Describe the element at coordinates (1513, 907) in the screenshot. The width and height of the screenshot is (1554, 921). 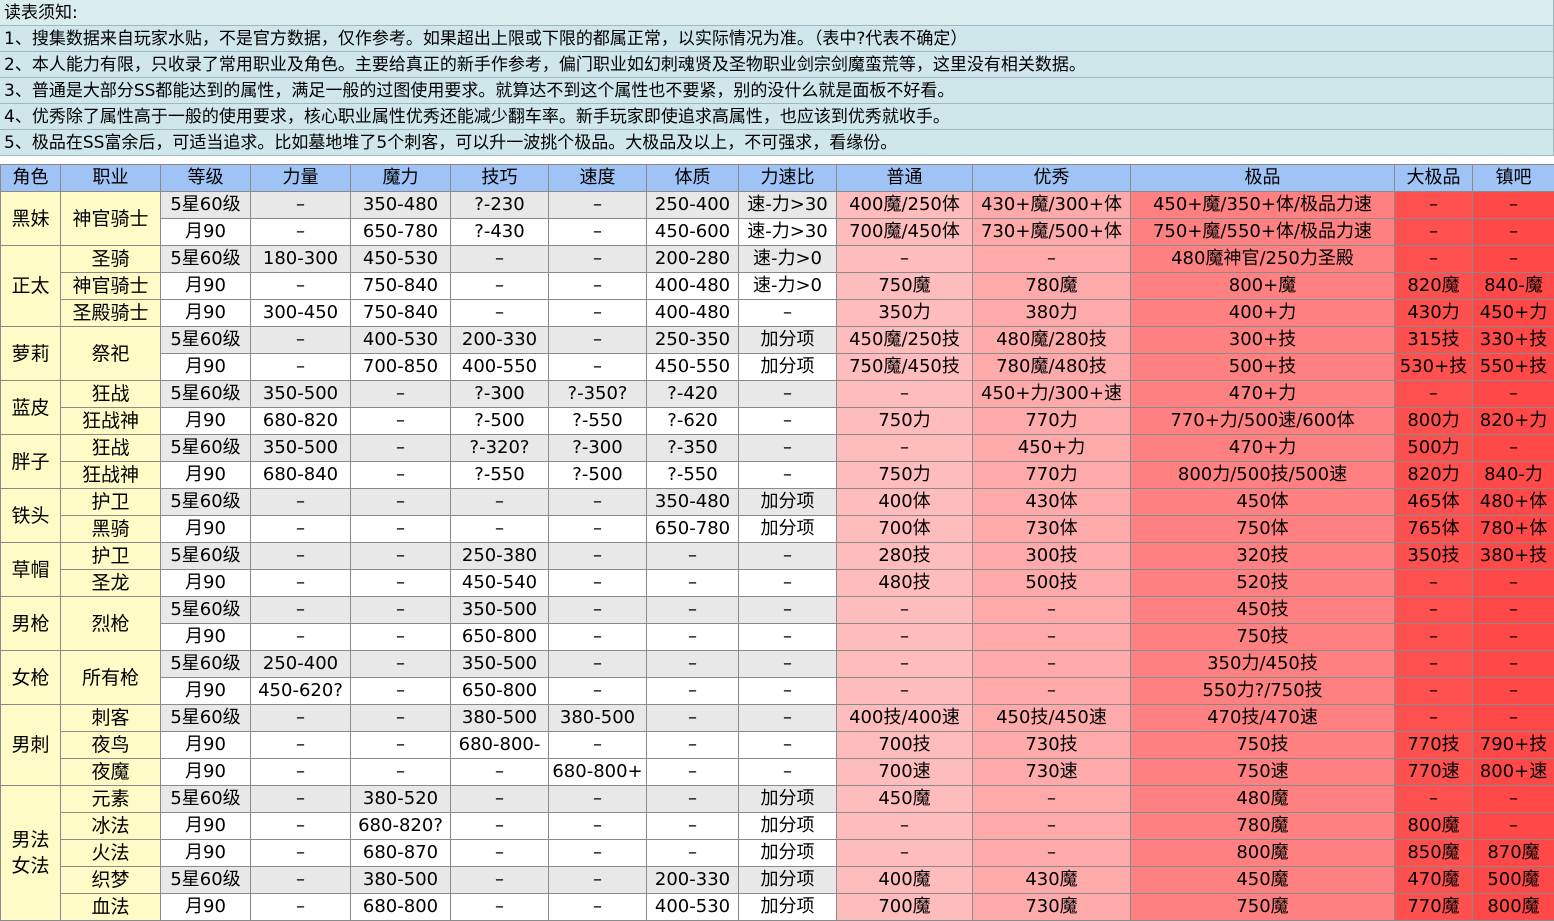
I see `cell-top: 800魔` at that location.